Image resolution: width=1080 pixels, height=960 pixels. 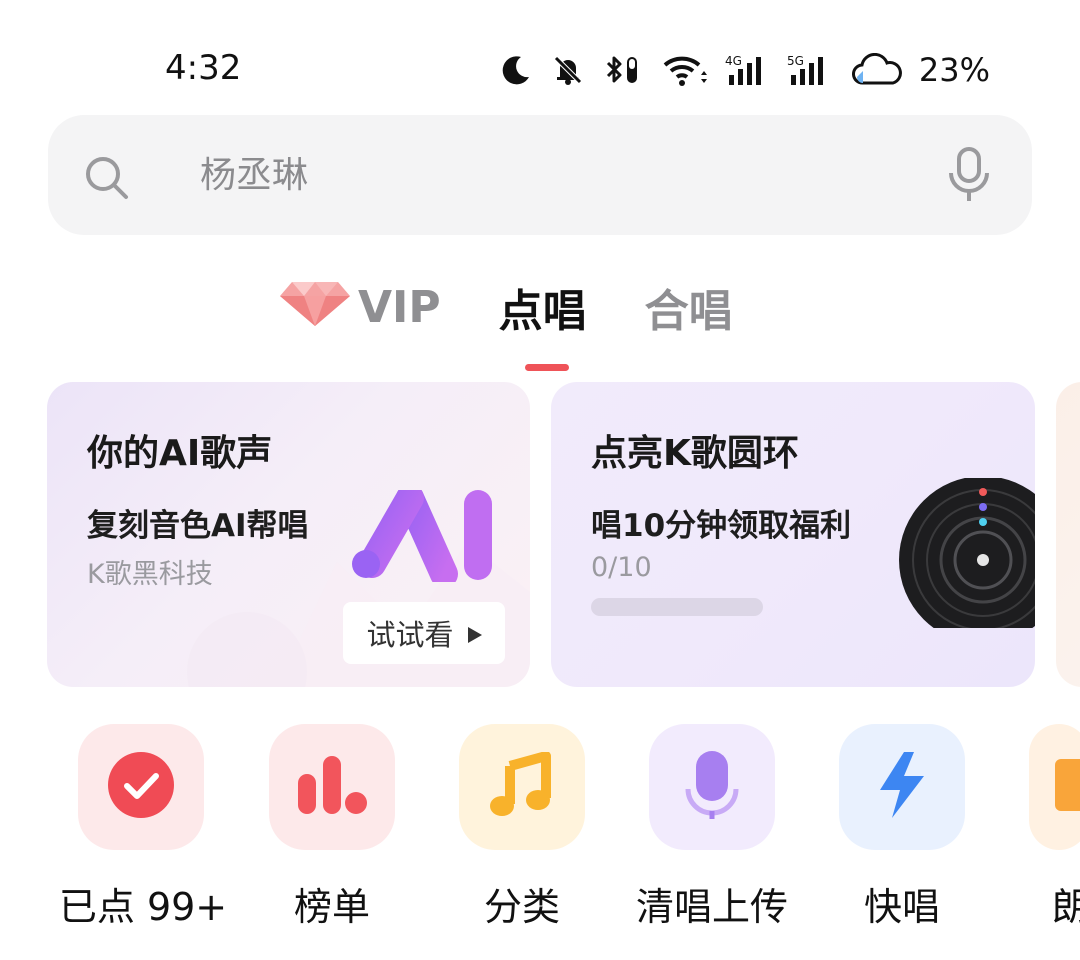 I want to click on ai-logo-icon, so click(x=424, y=536).